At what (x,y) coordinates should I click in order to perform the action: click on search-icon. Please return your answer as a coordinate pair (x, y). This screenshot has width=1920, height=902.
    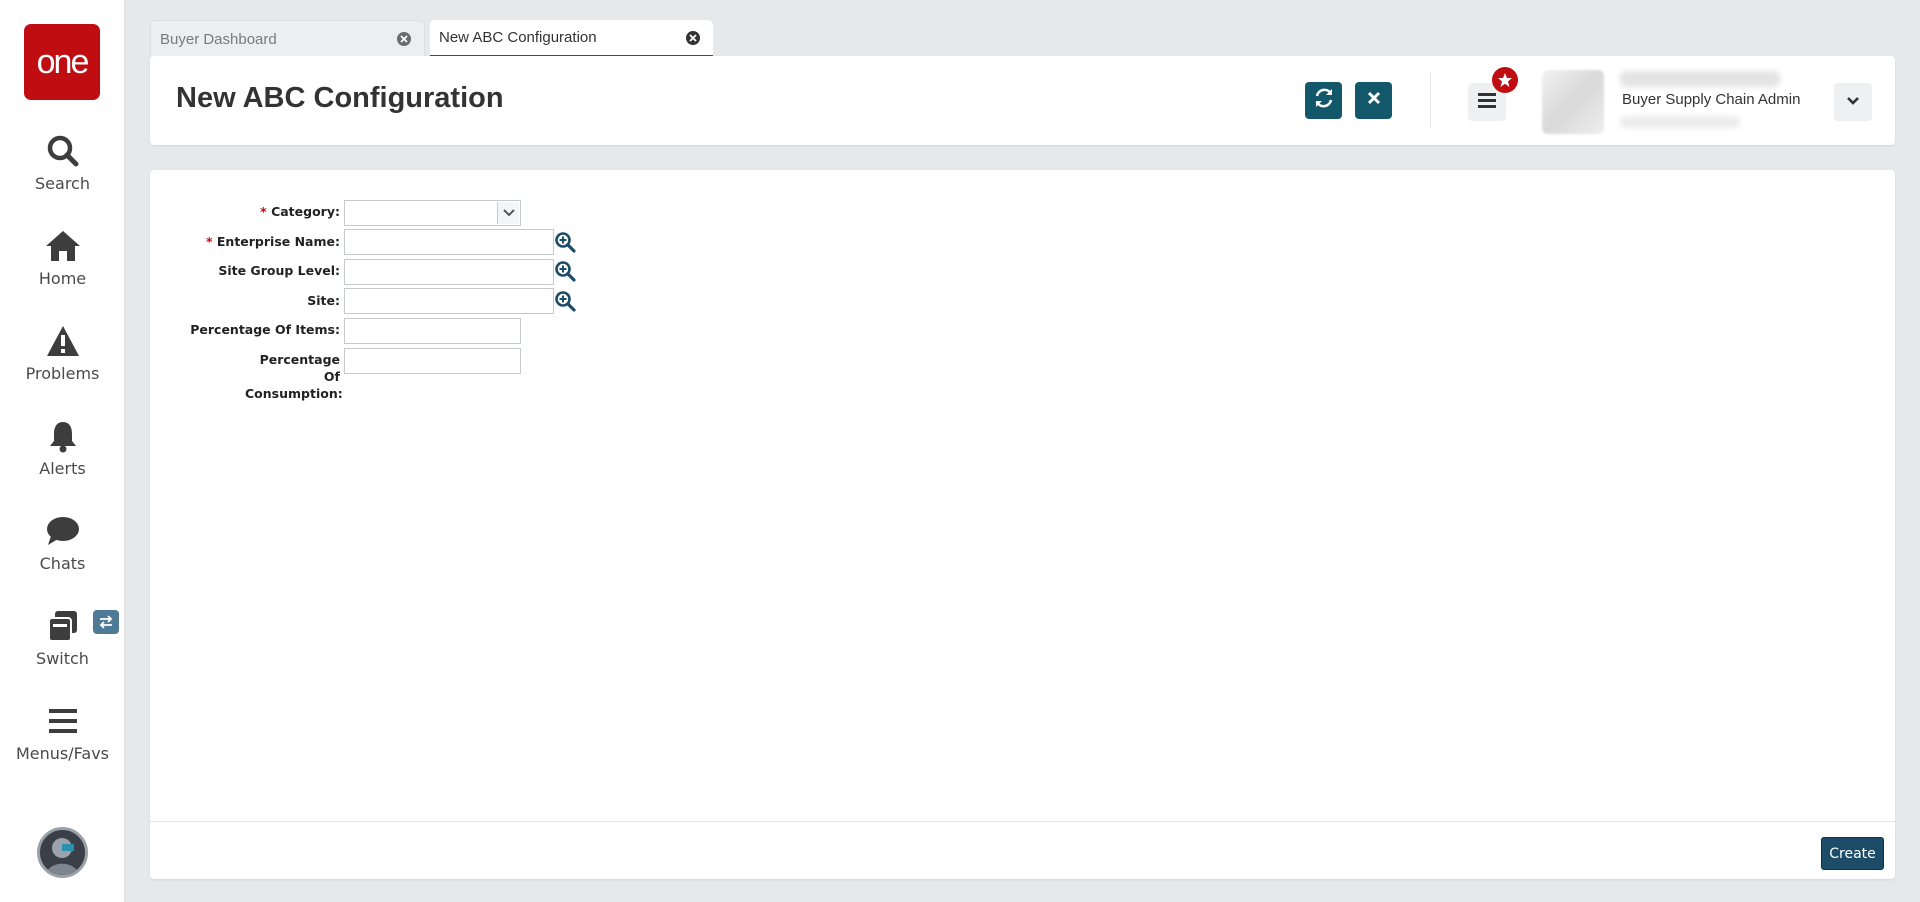
    Looking at the image, I should click on (62, 154).